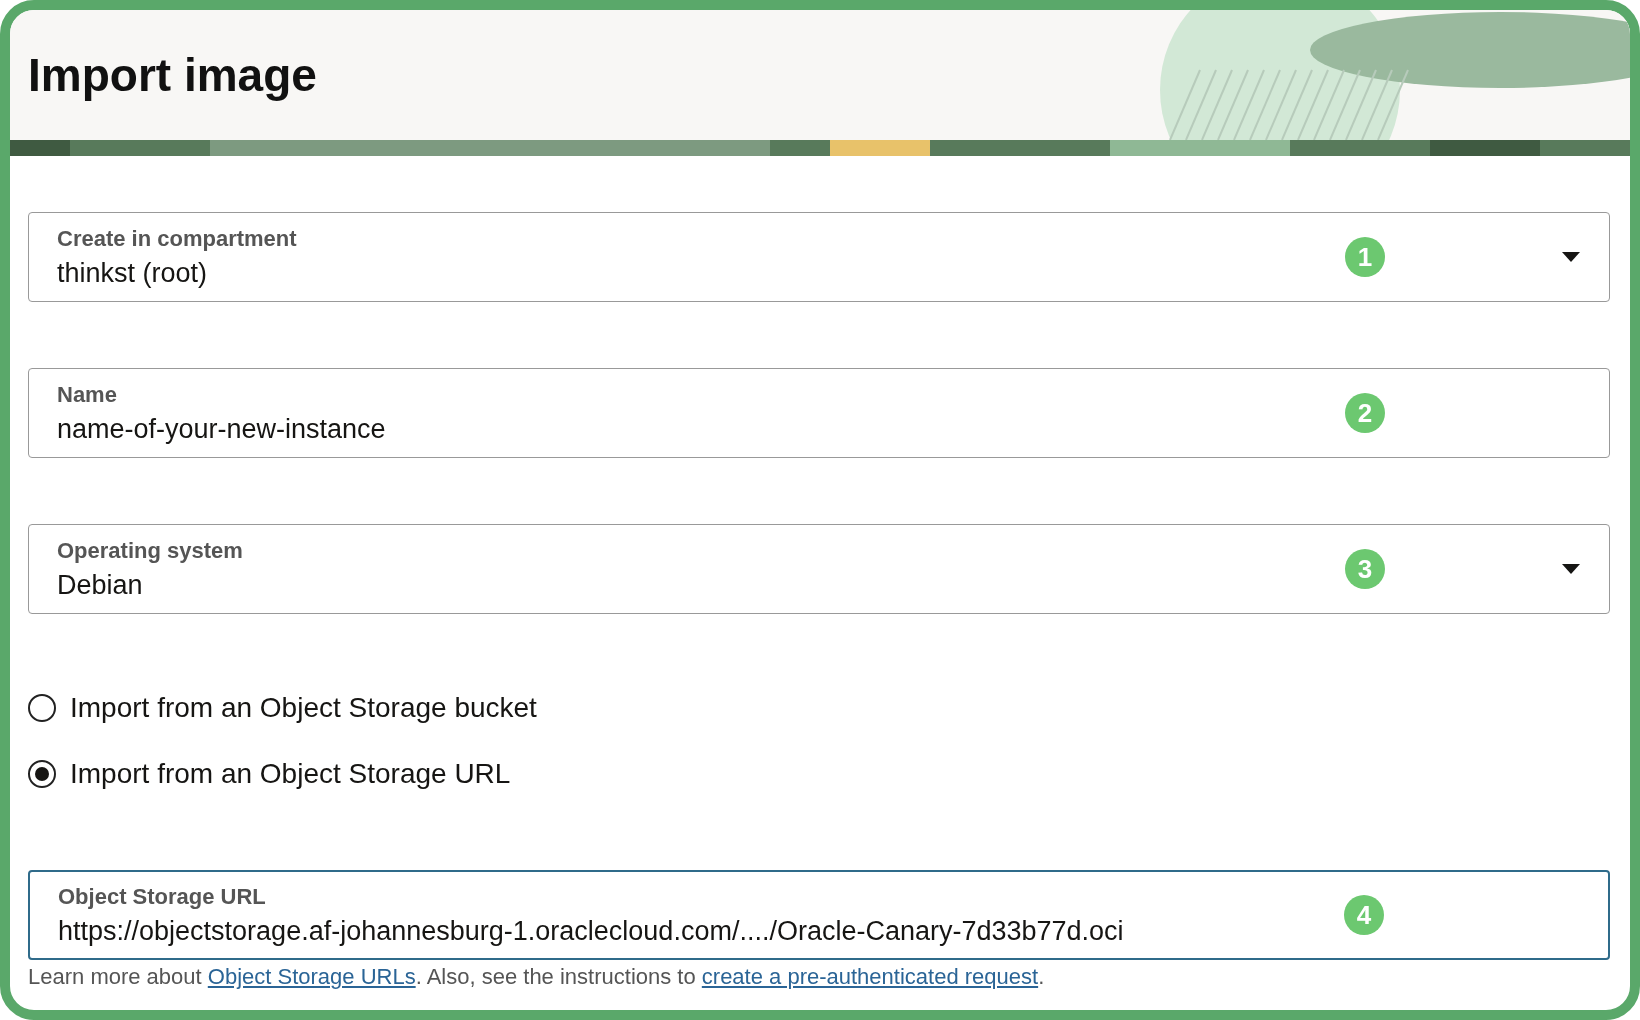 The width and height of the screenshot is (1640, 1020). What do you see at coordinates (1364, 915) in the screenshot?
I see `step-number-badge: 4` at bounding box center [1364, 915].